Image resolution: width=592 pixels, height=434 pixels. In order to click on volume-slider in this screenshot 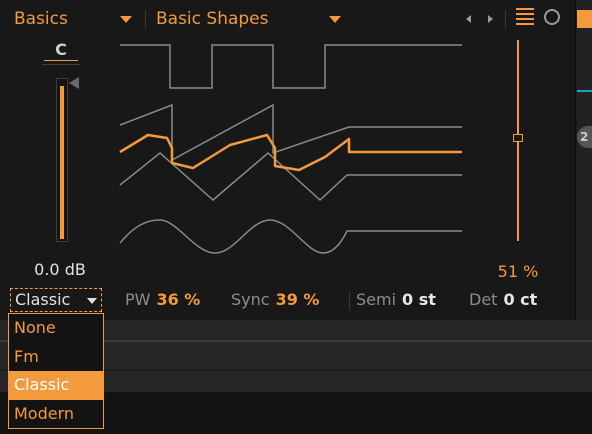, I will do `click(62, 160)`.